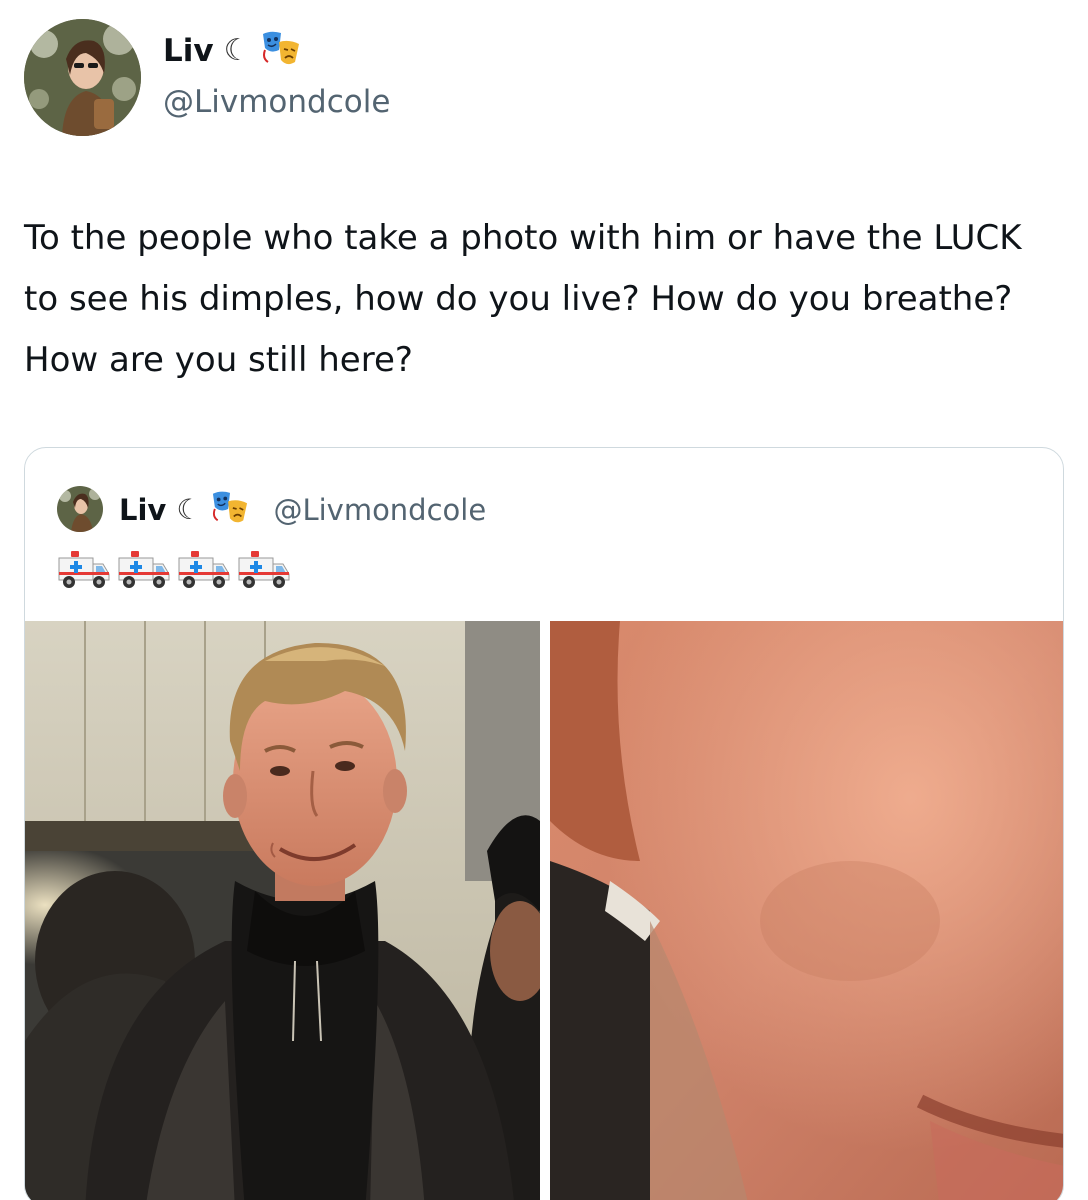  What do you see at coordinates (188, 51) in the screenshot?
I see `author-display-name: Liv` at bounding box center [188, 51].